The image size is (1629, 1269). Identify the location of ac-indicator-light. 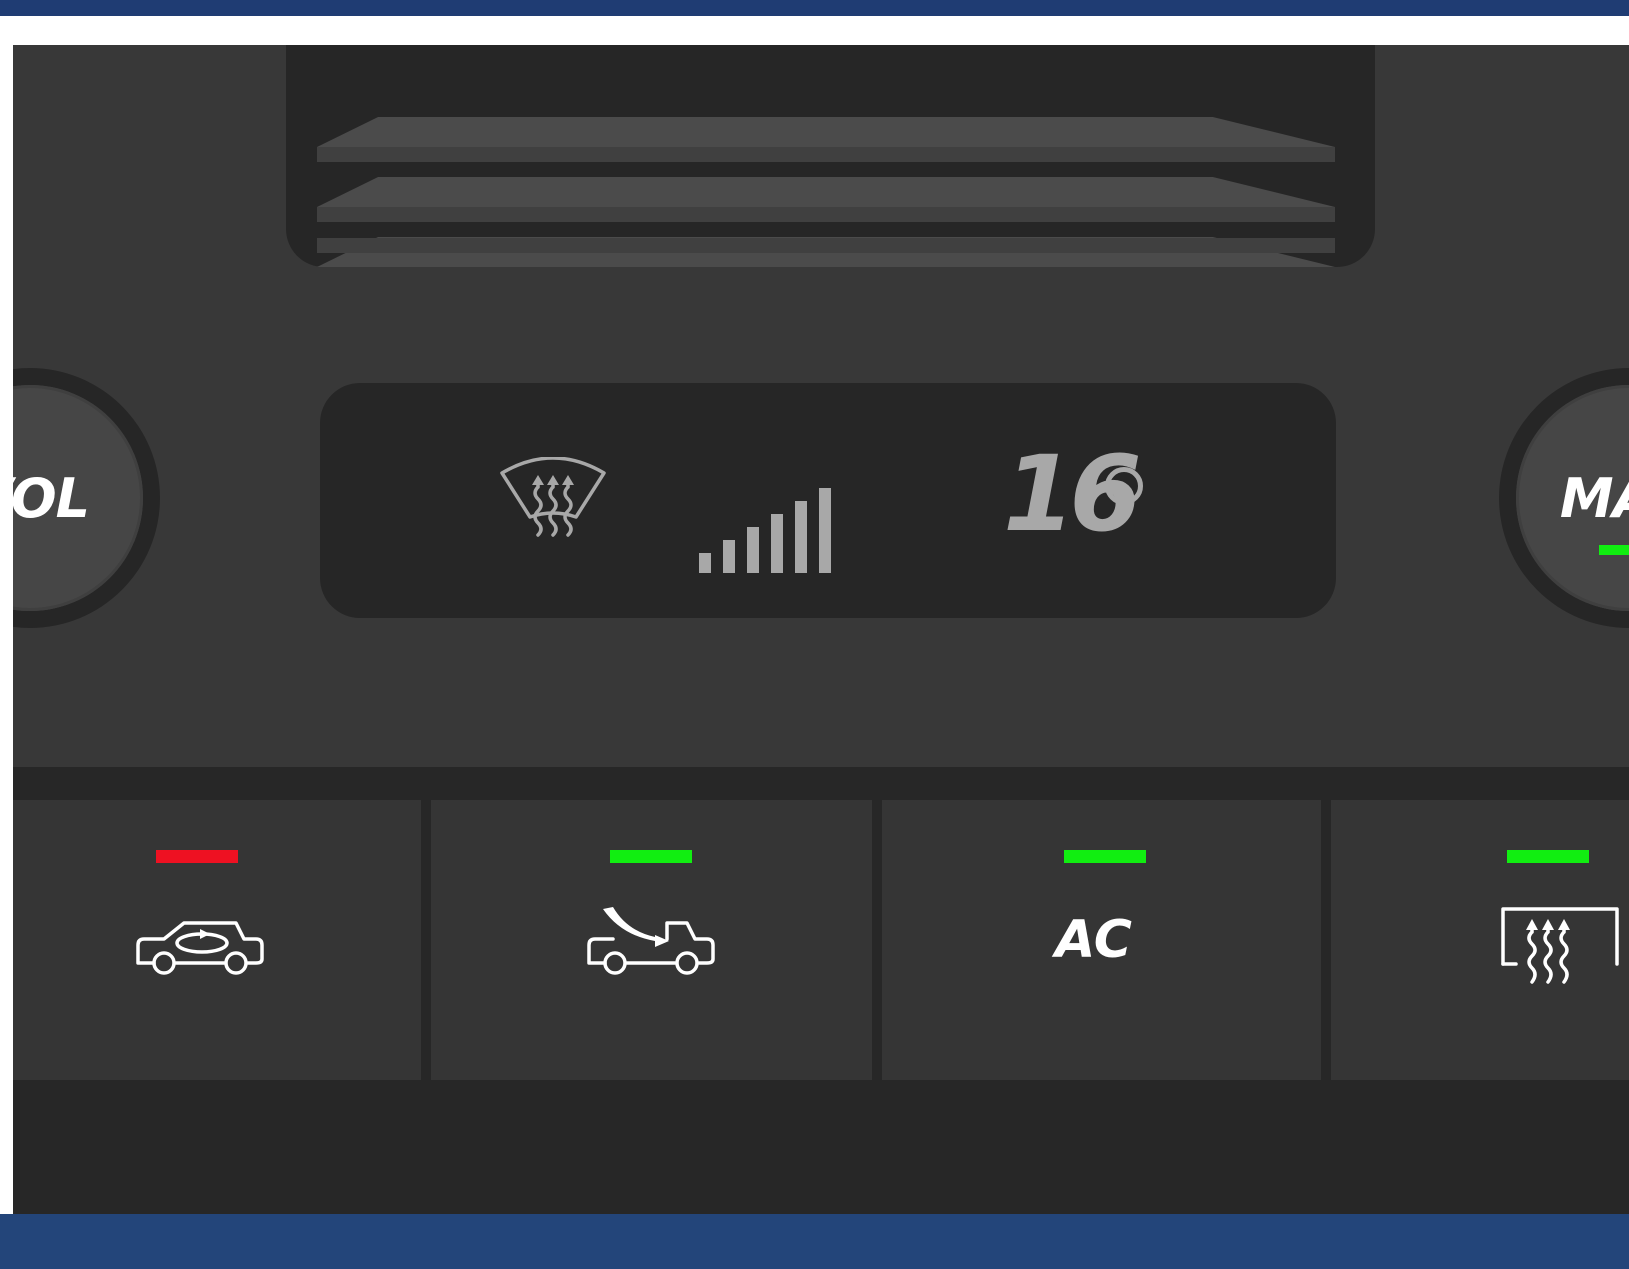
(1105, 856).